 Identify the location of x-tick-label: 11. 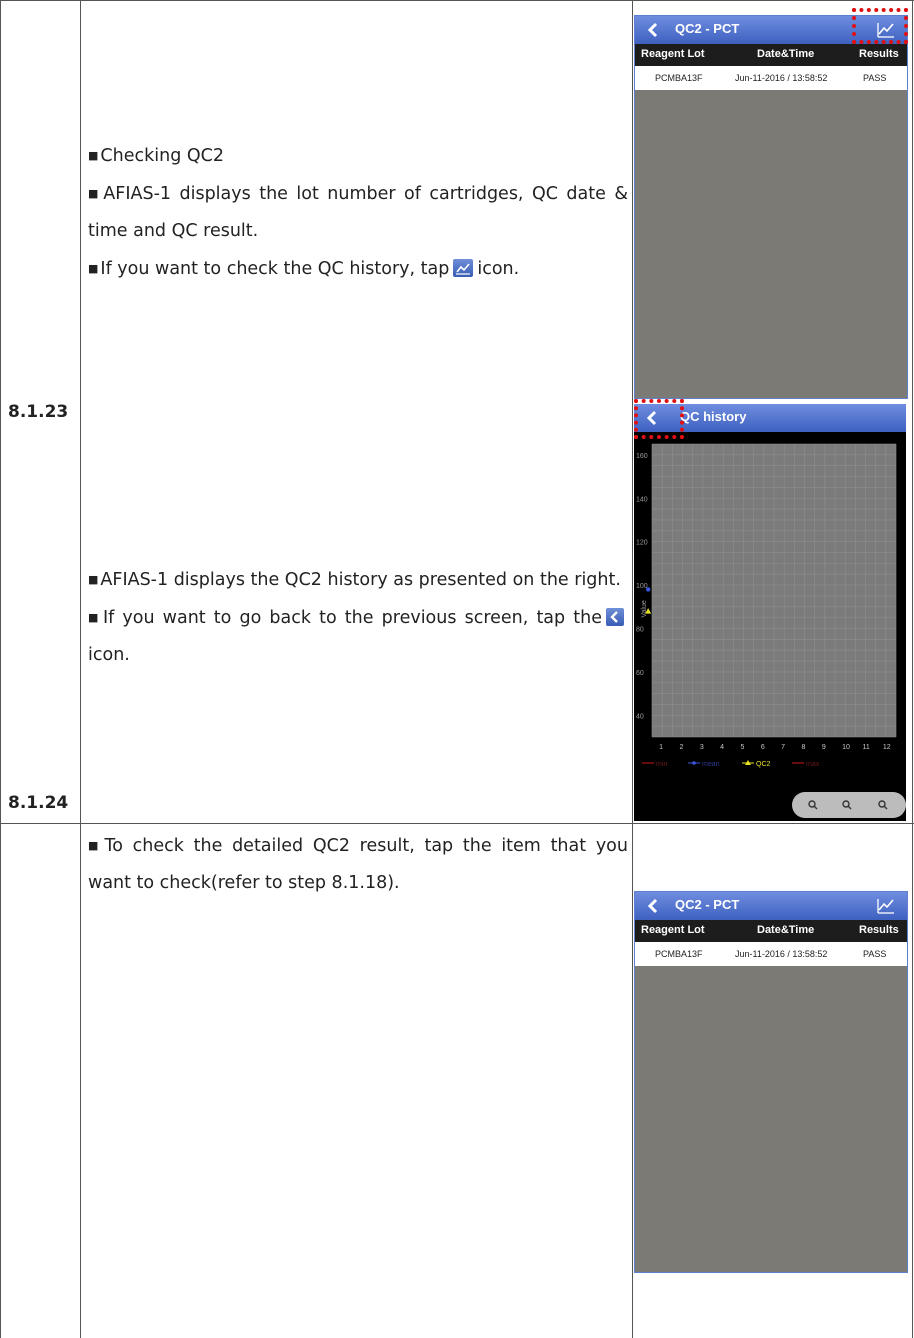
(866, 747).